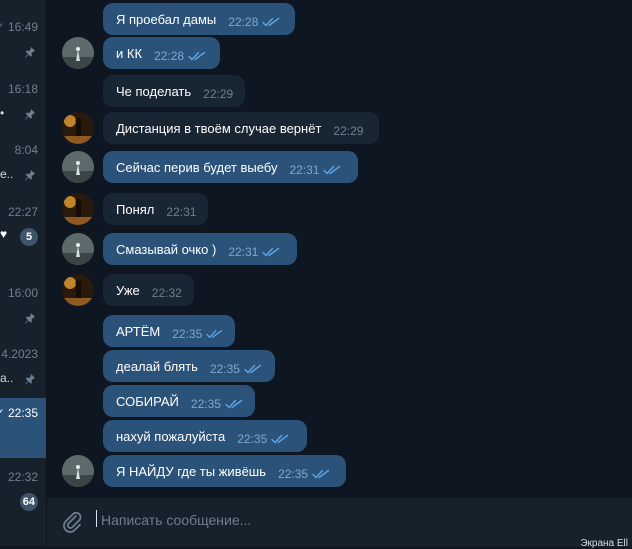 This screenshot has height=549, width=632. Describe the element at coordinates (197, 167) in the screenshot. I see `message-text: Сейчас перив будет выебу` at that location.